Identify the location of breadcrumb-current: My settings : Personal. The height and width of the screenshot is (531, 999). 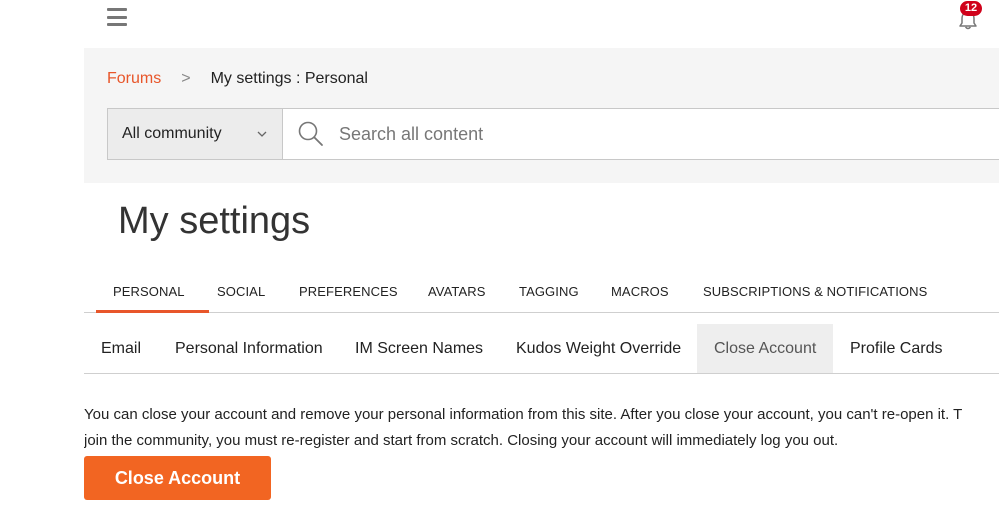
(289, 78).